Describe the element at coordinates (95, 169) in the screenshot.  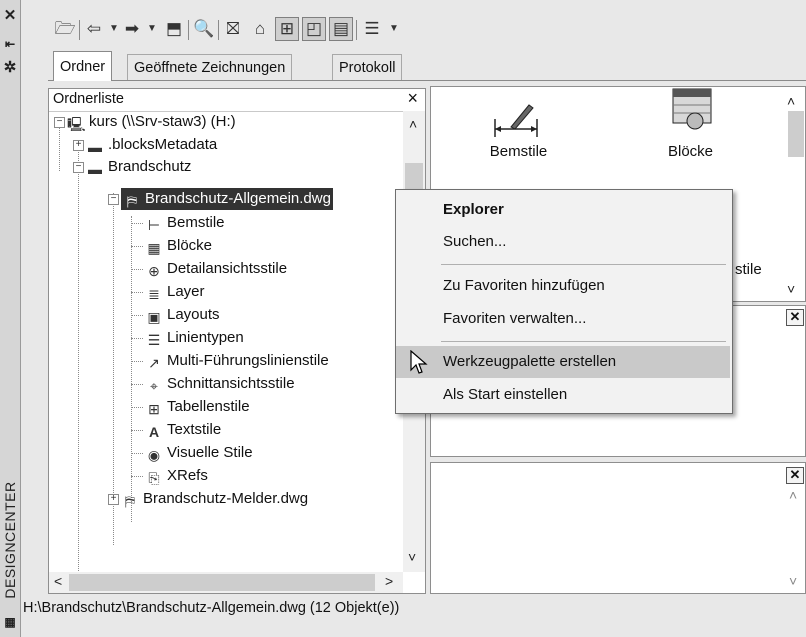
I see `folder-icon: ▬` at that location.